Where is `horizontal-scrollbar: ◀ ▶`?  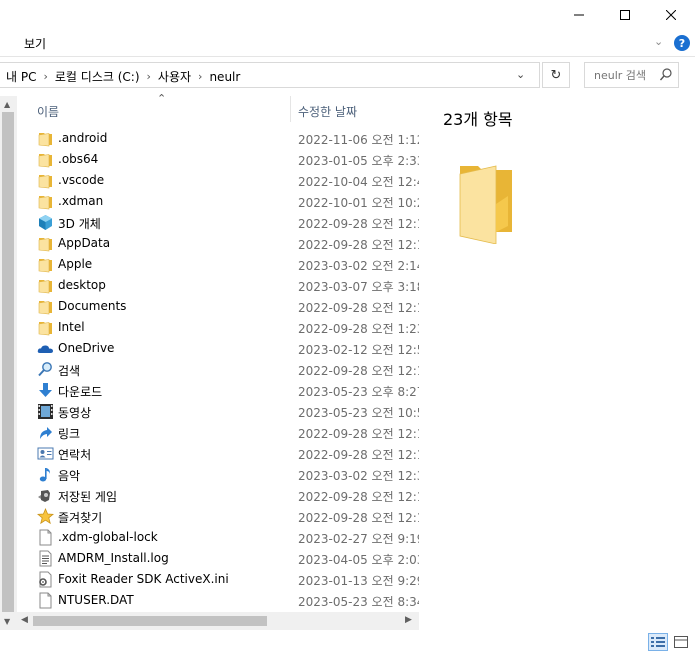
horizontal-scrollbar: ◀ ▶ is located at coordinates (218, 621).